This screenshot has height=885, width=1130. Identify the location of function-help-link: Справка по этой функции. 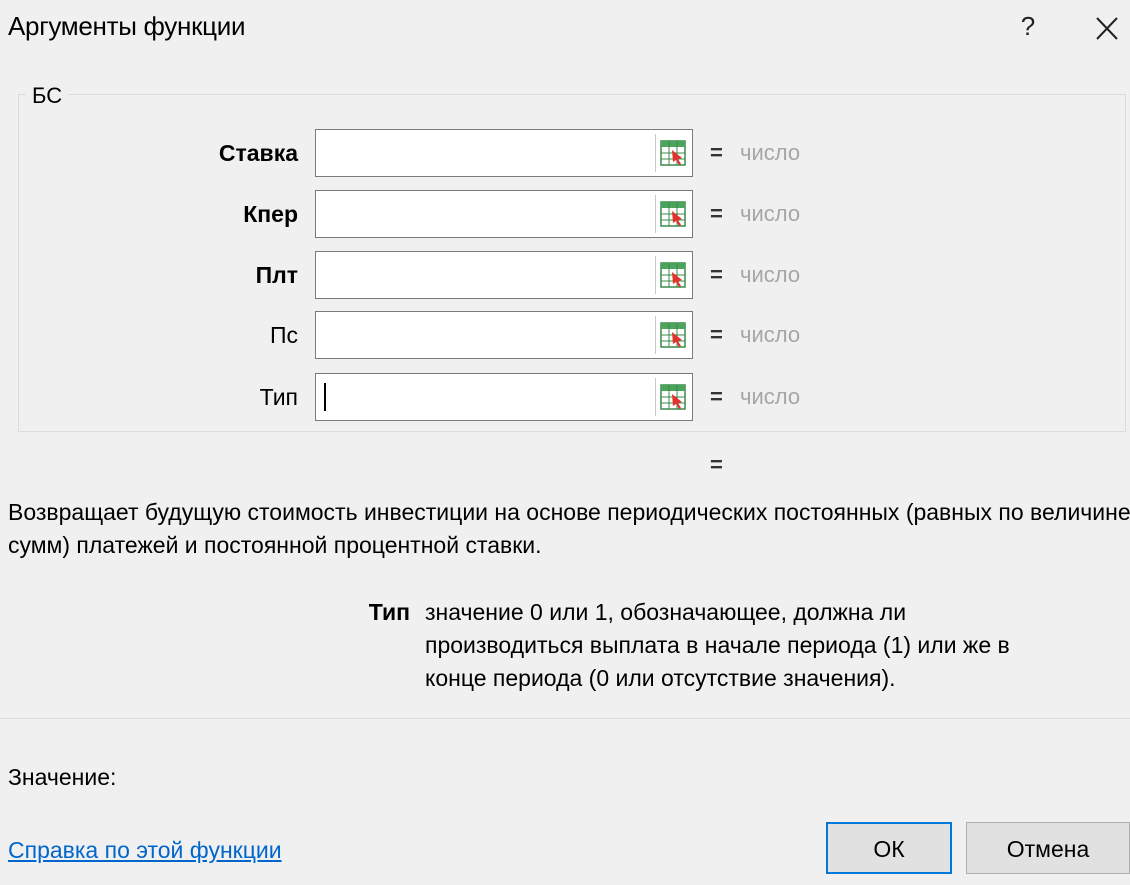
(145, 850).